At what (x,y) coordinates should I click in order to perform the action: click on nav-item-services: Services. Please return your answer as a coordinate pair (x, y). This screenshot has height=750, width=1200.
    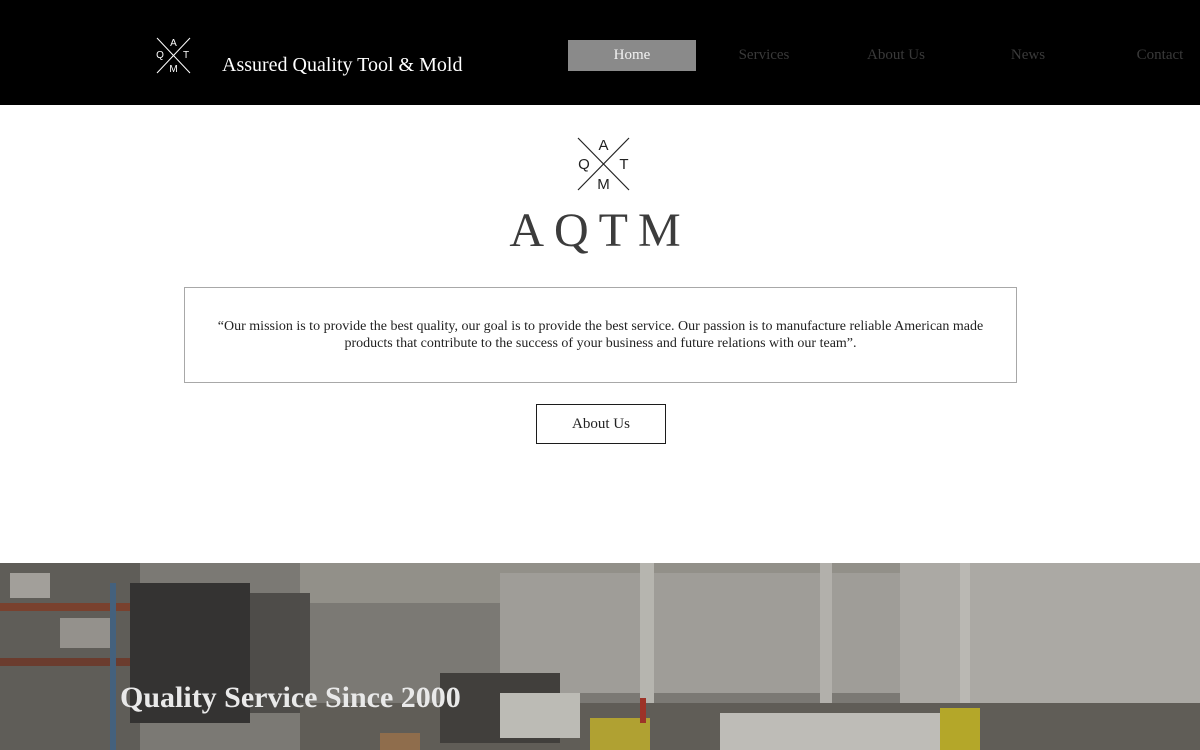
    Looking at the image, I should click on (764, 55).